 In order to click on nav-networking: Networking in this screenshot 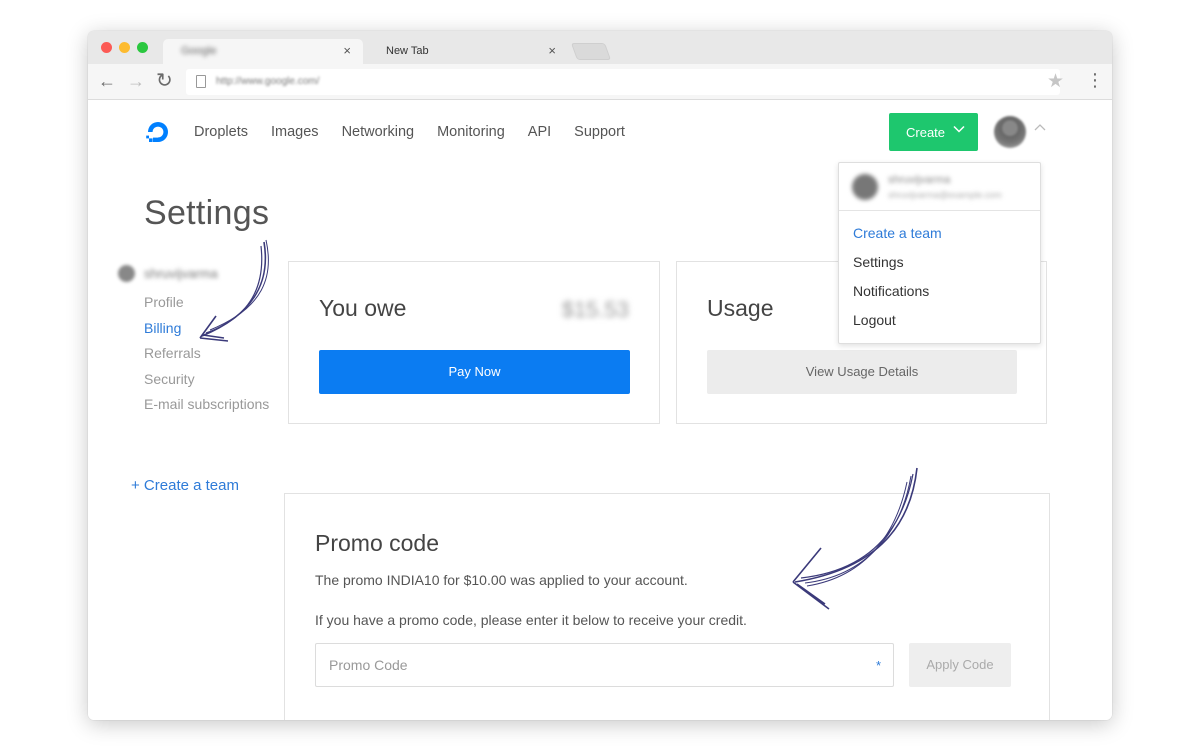, I will do `click(378, 132)`.